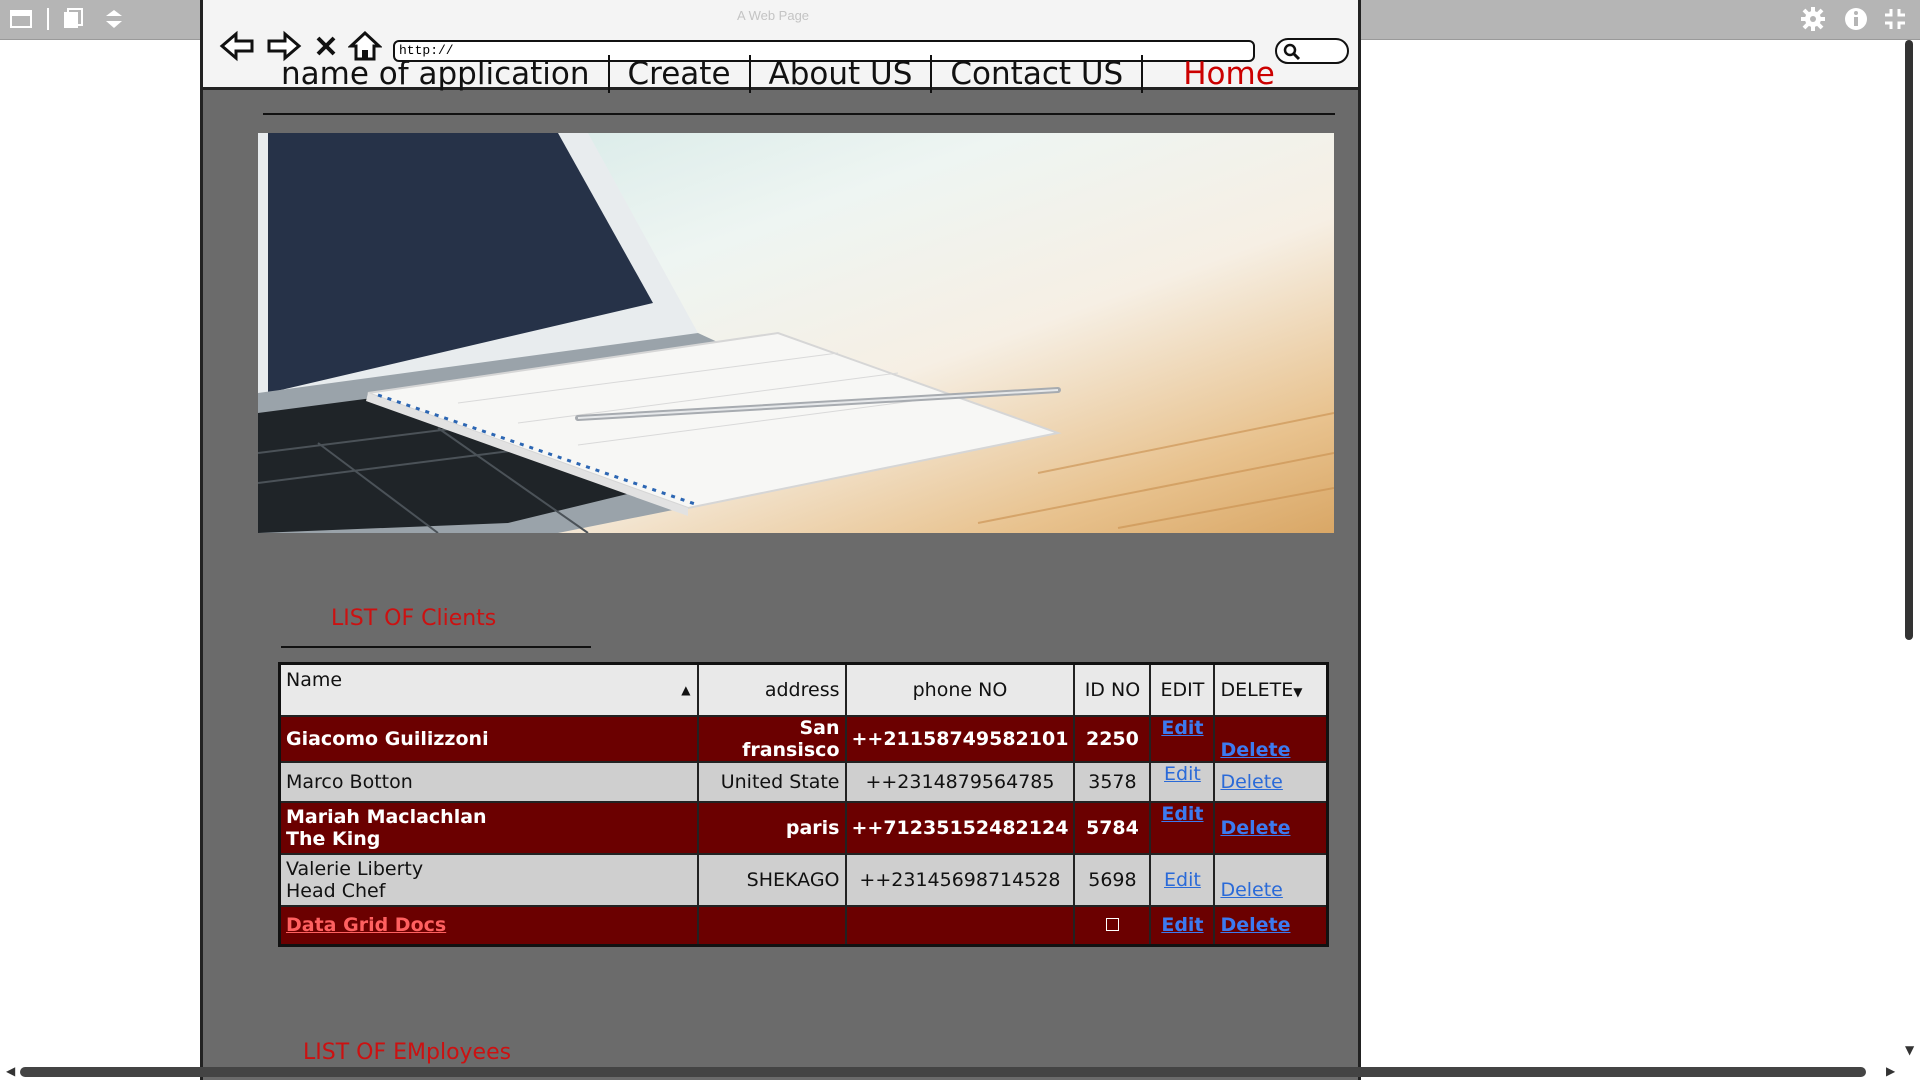 The image size is (1920, 1080). Describe the element at coordinates (488, 827) in the screenshot. I see `cell-name: Mariah Maclachlan The King` at that location.